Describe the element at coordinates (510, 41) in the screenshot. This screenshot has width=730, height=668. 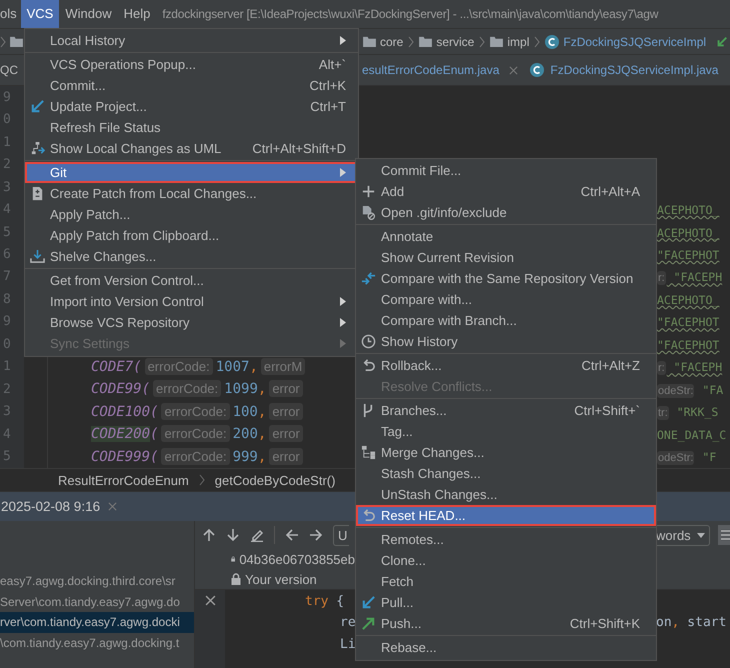
I see `breadcrumb: impl` at that location.